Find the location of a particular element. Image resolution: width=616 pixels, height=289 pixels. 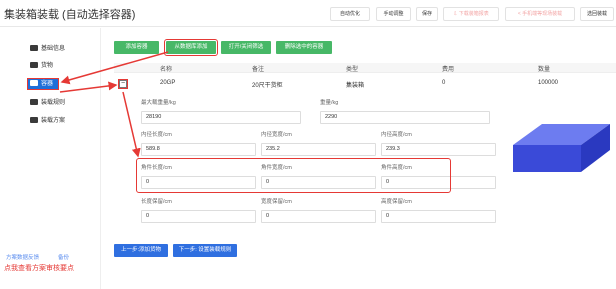

manual-adjust-button: 手动调整 is located at coordinates (393, 14).